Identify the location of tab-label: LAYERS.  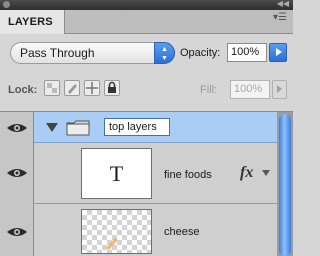
(30, 22).